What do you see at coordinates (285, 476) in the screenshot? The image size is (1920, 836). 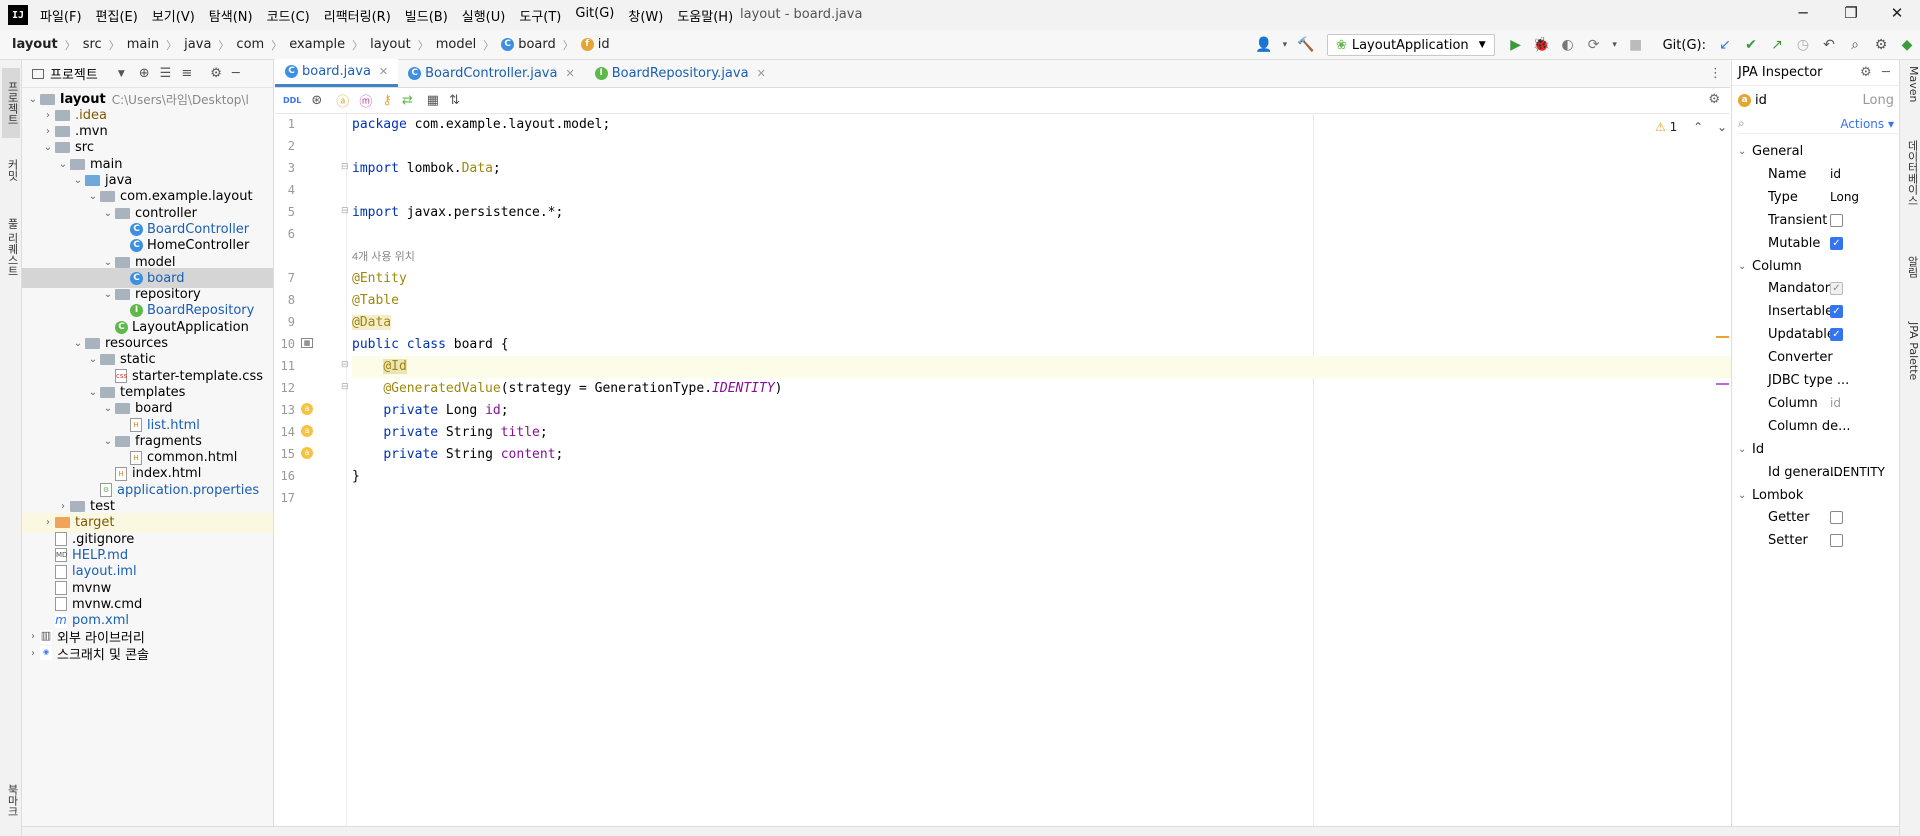 I see `line-number: 16` at bounding box center [285, 476].